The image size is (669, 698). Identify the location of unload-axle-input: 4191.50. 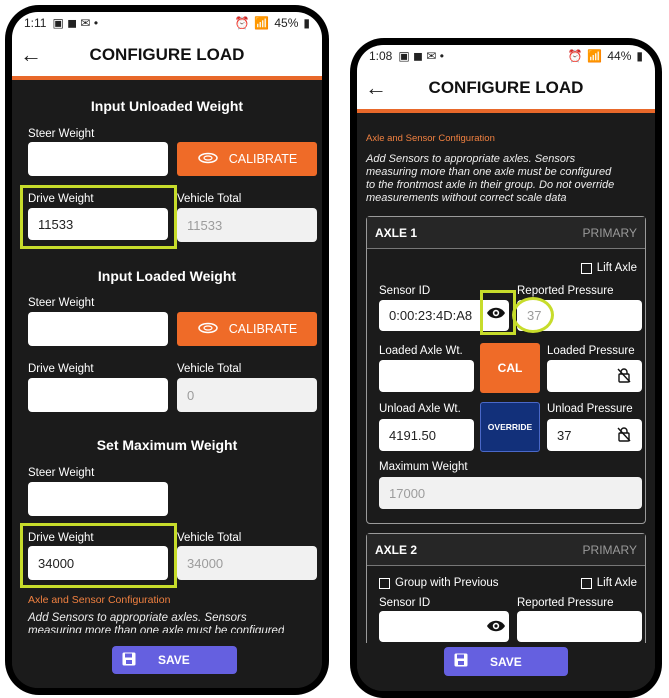
(426, 435).